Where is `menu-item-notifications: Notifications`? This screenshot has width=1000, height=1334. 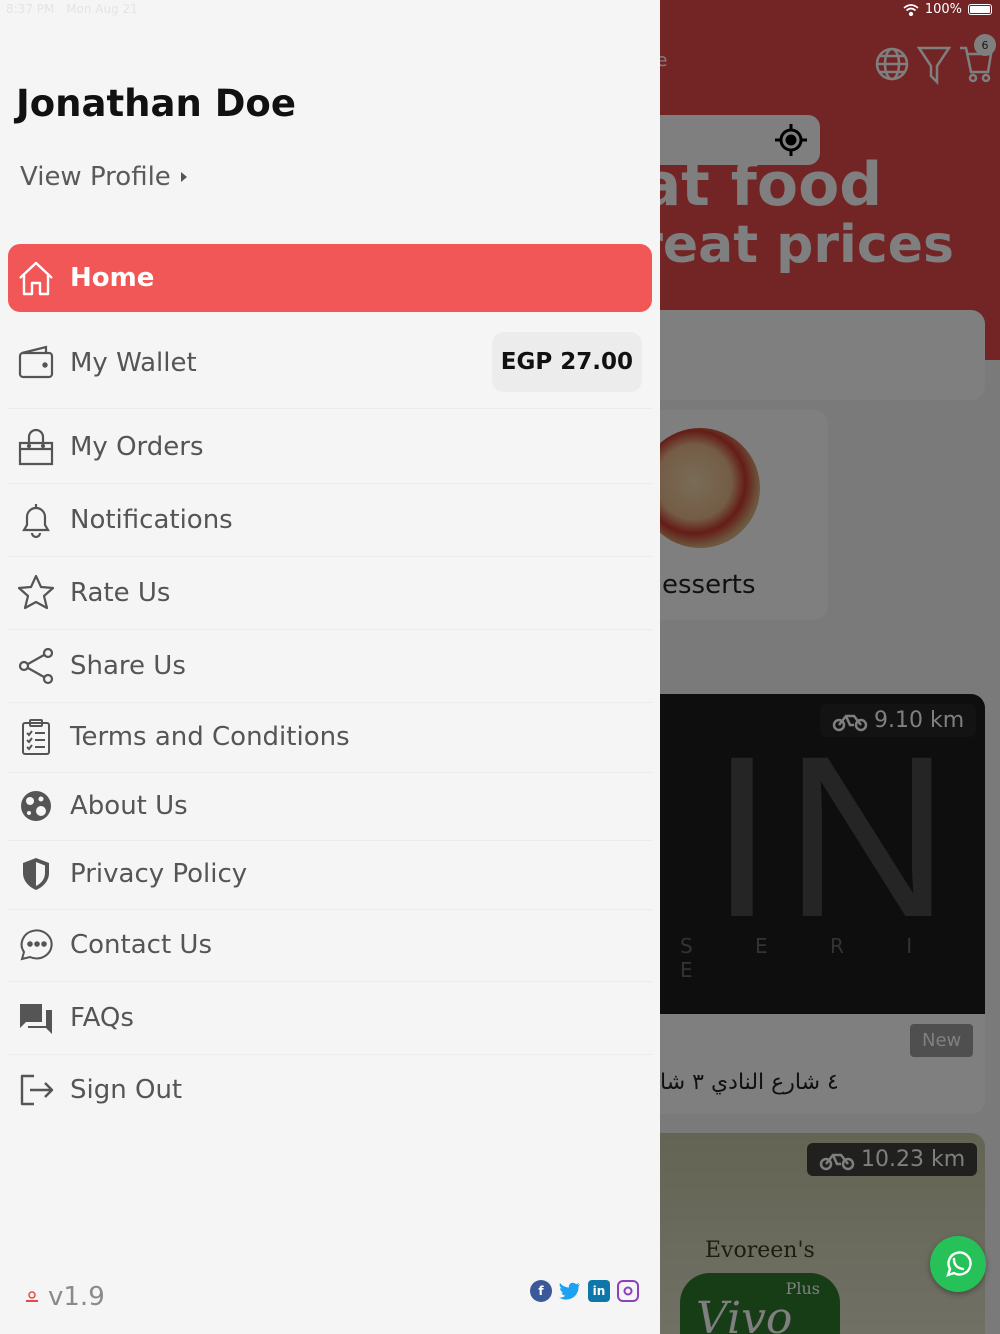
menu-item-notifications: Notifications is located at coordinates (330, 520).